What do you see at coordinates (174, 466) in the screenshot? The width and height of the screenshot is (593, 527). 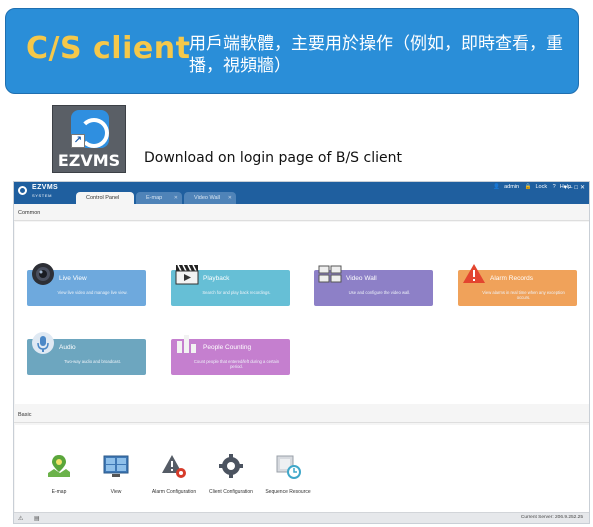 I see `alarm-config-icon` at bounding box center [174, 466].